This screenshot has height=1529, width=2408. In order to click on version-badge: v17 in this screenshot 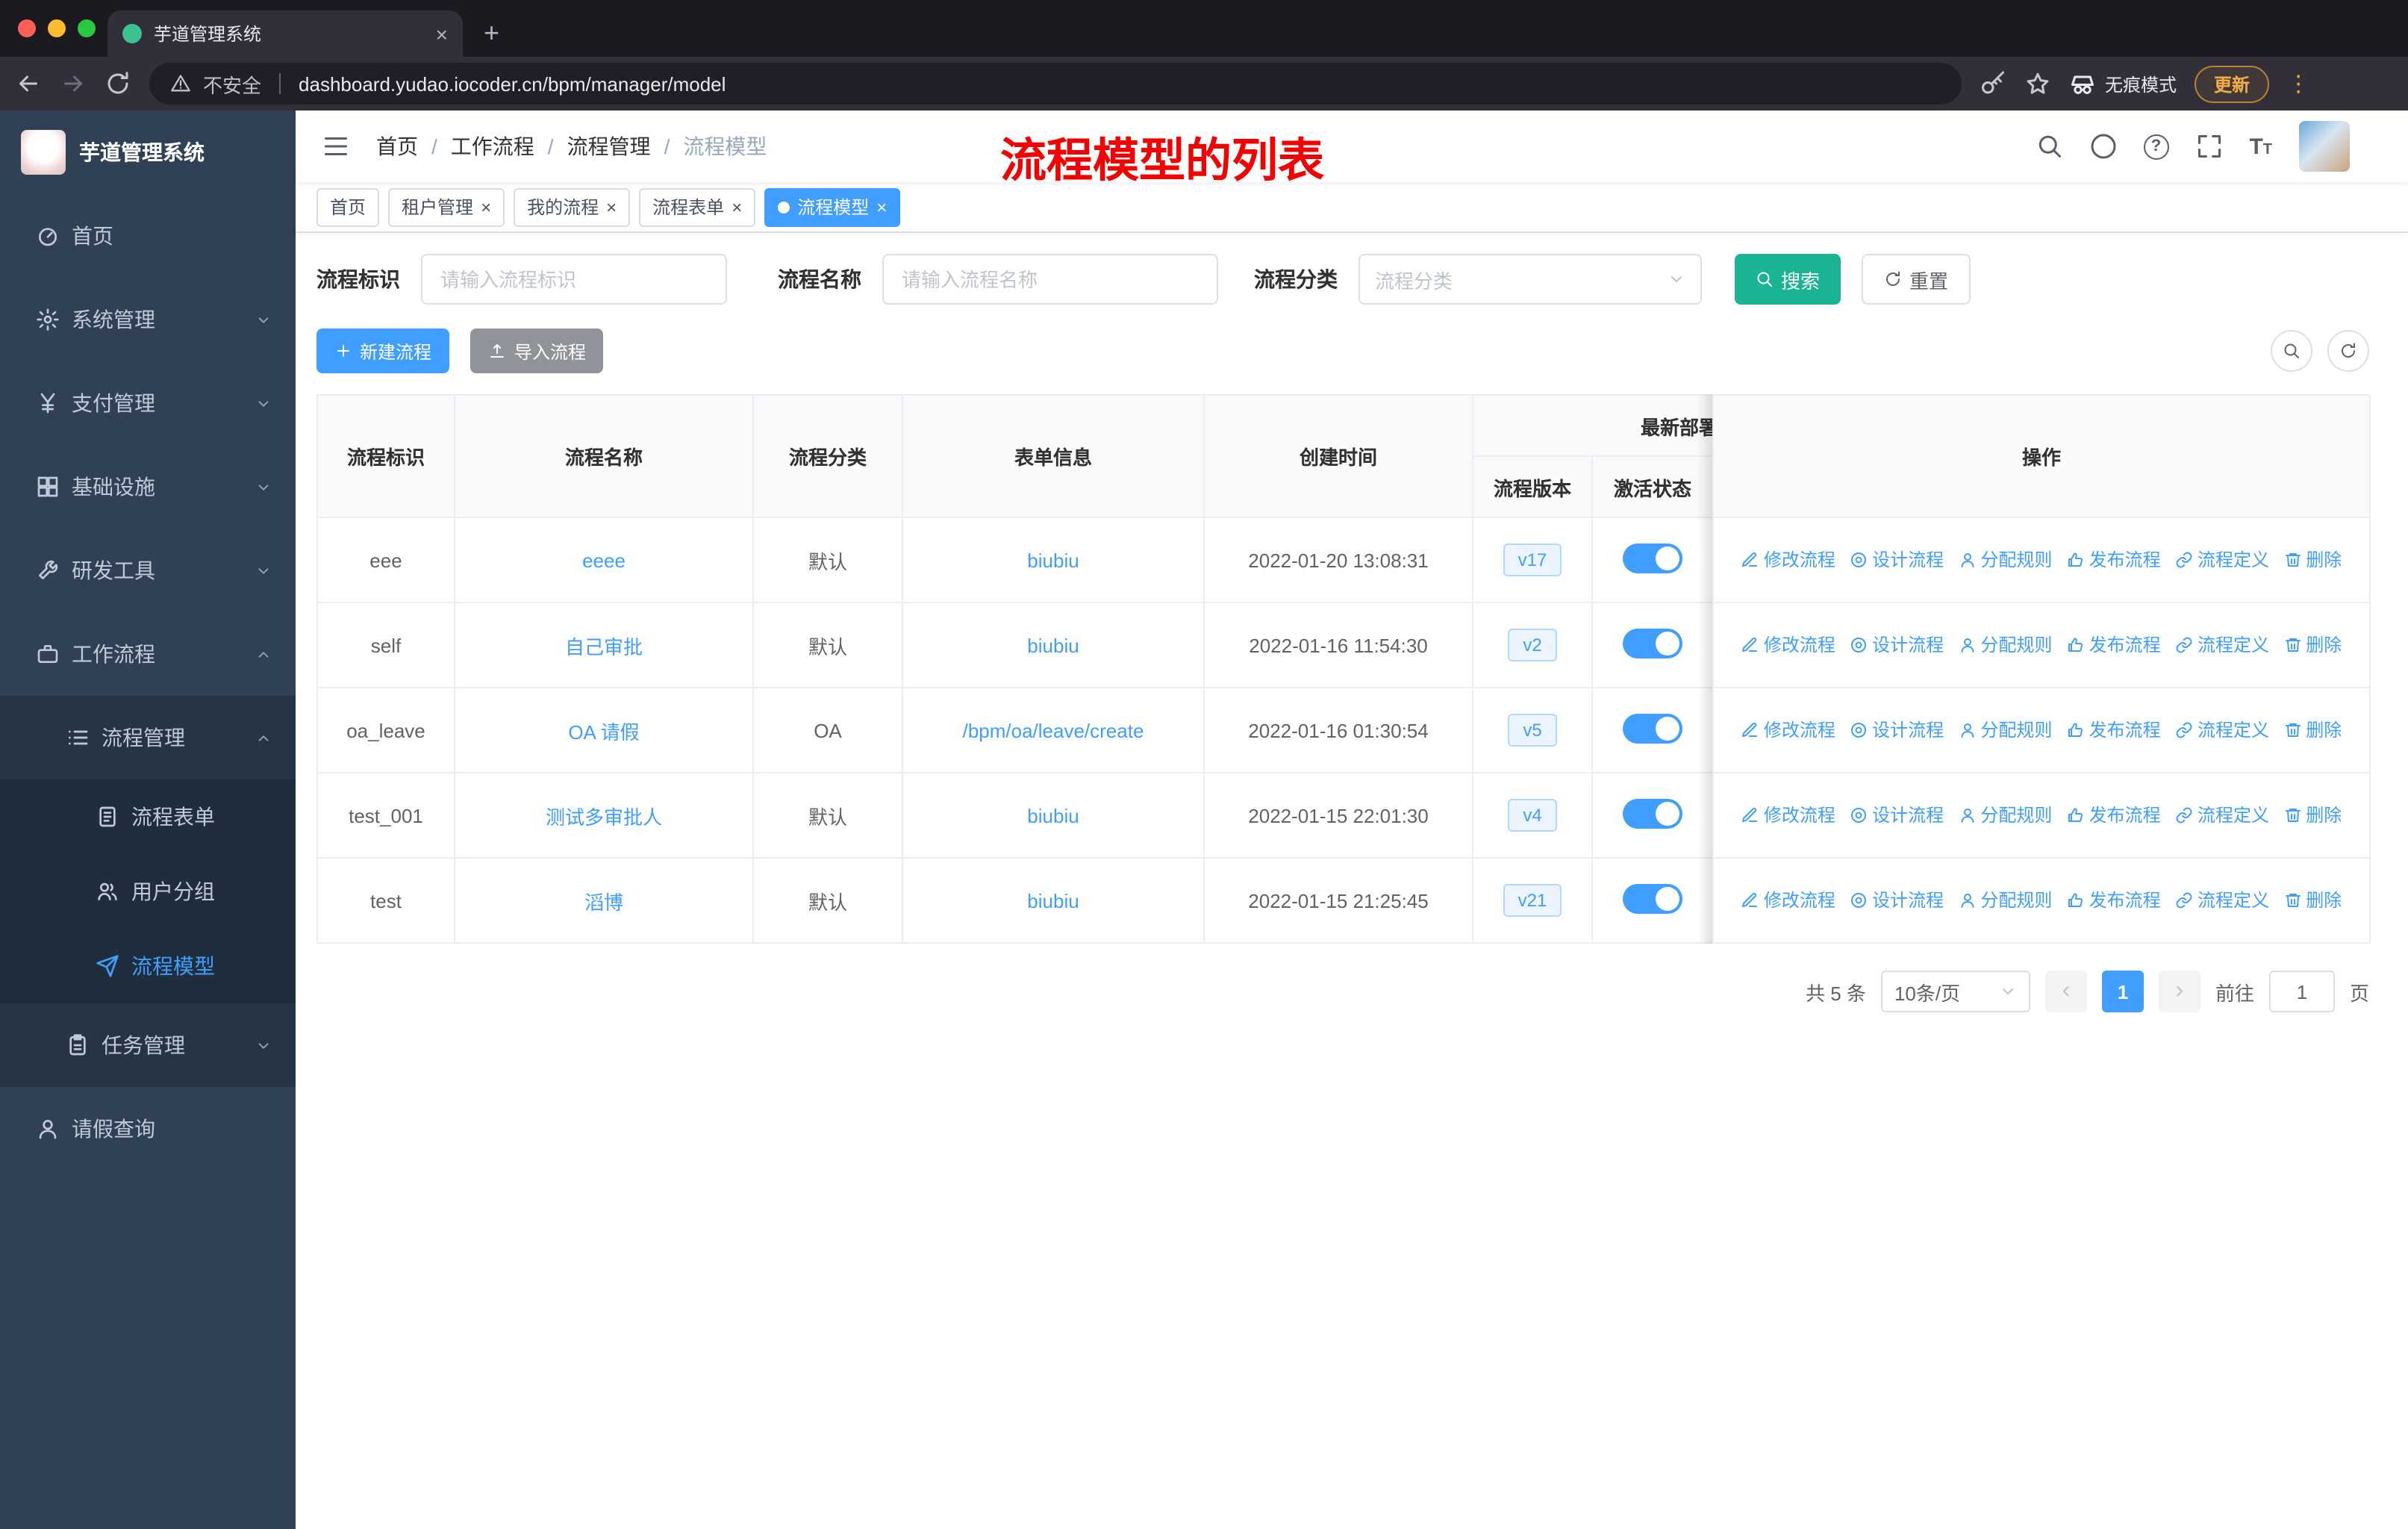, I will do `click(1532, 560)`.